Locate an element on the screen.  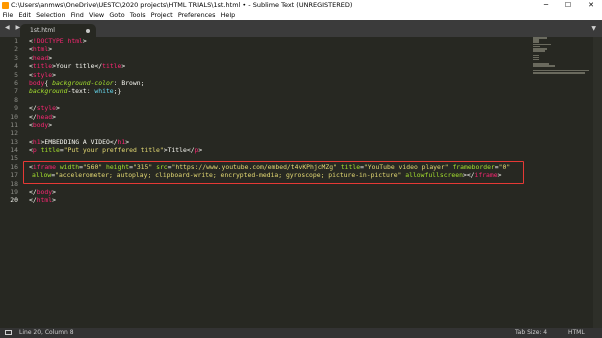
menu-find: Find is located at coordinates (77, 15).